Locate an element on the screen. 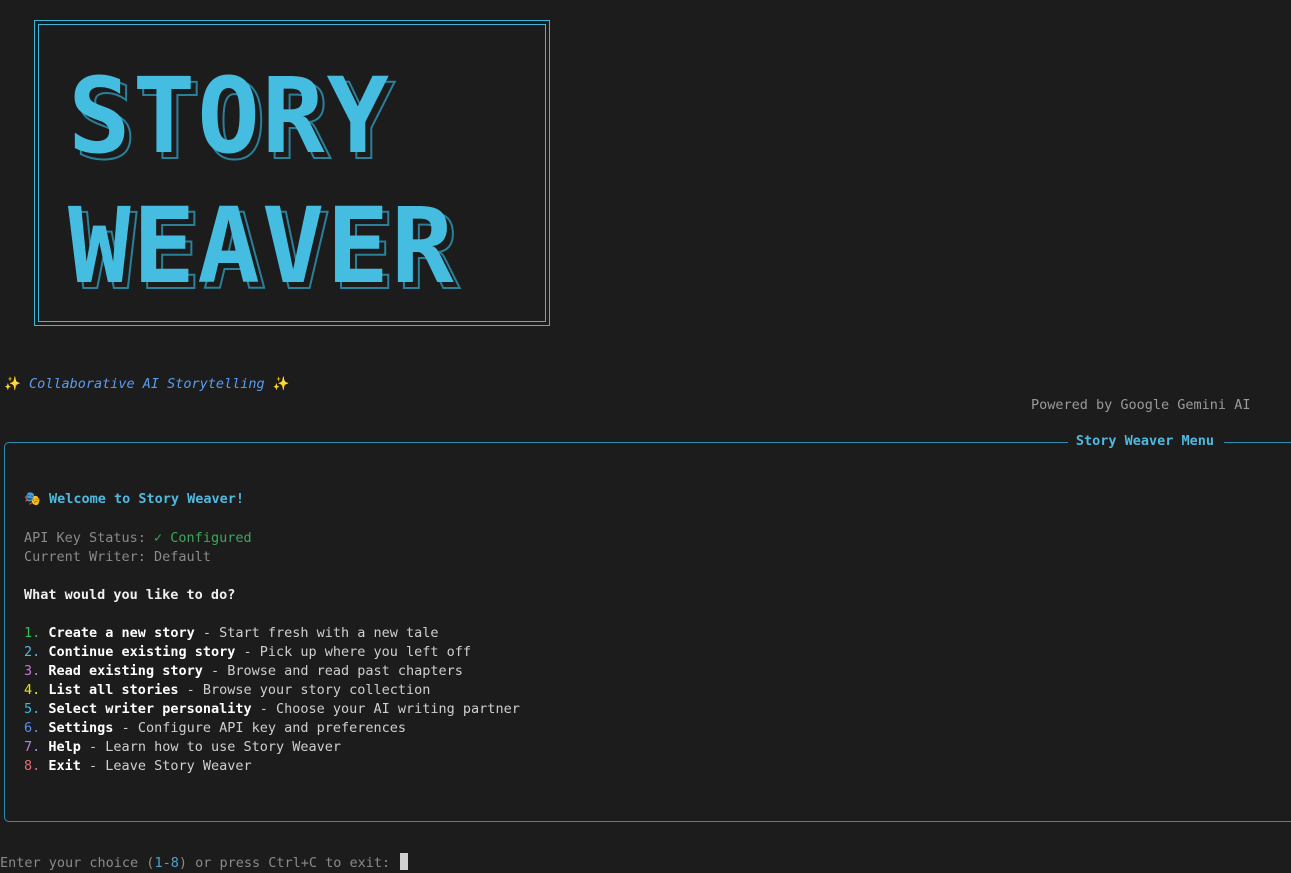  menu-item-description: - Start fresh with a new tale is located at coordinates (316, 633).